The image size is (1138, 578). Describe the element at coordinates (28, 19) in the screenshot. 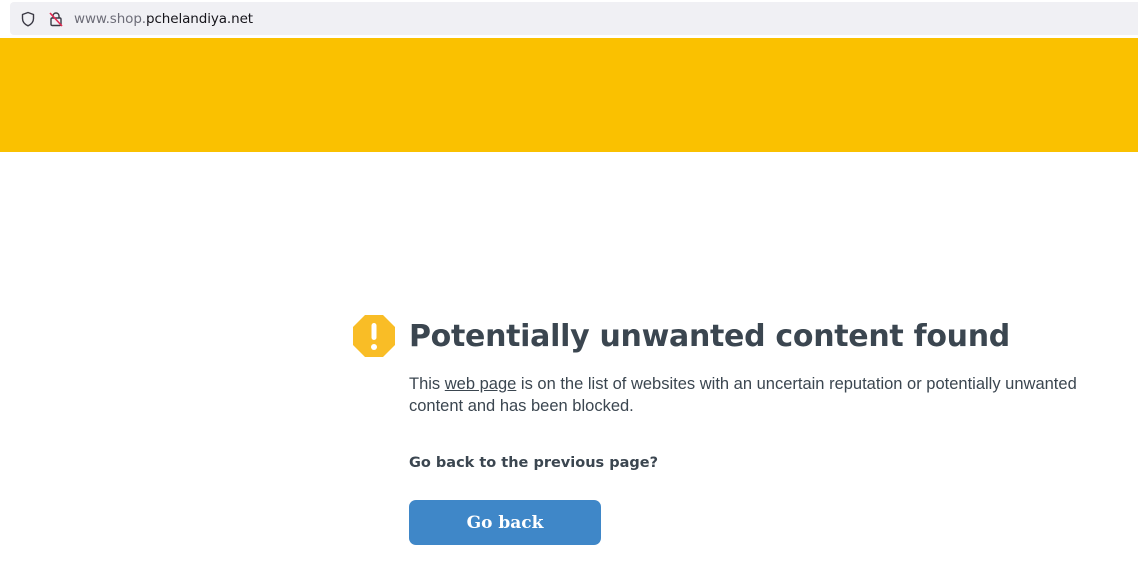

I see `shield-icon` at that location.